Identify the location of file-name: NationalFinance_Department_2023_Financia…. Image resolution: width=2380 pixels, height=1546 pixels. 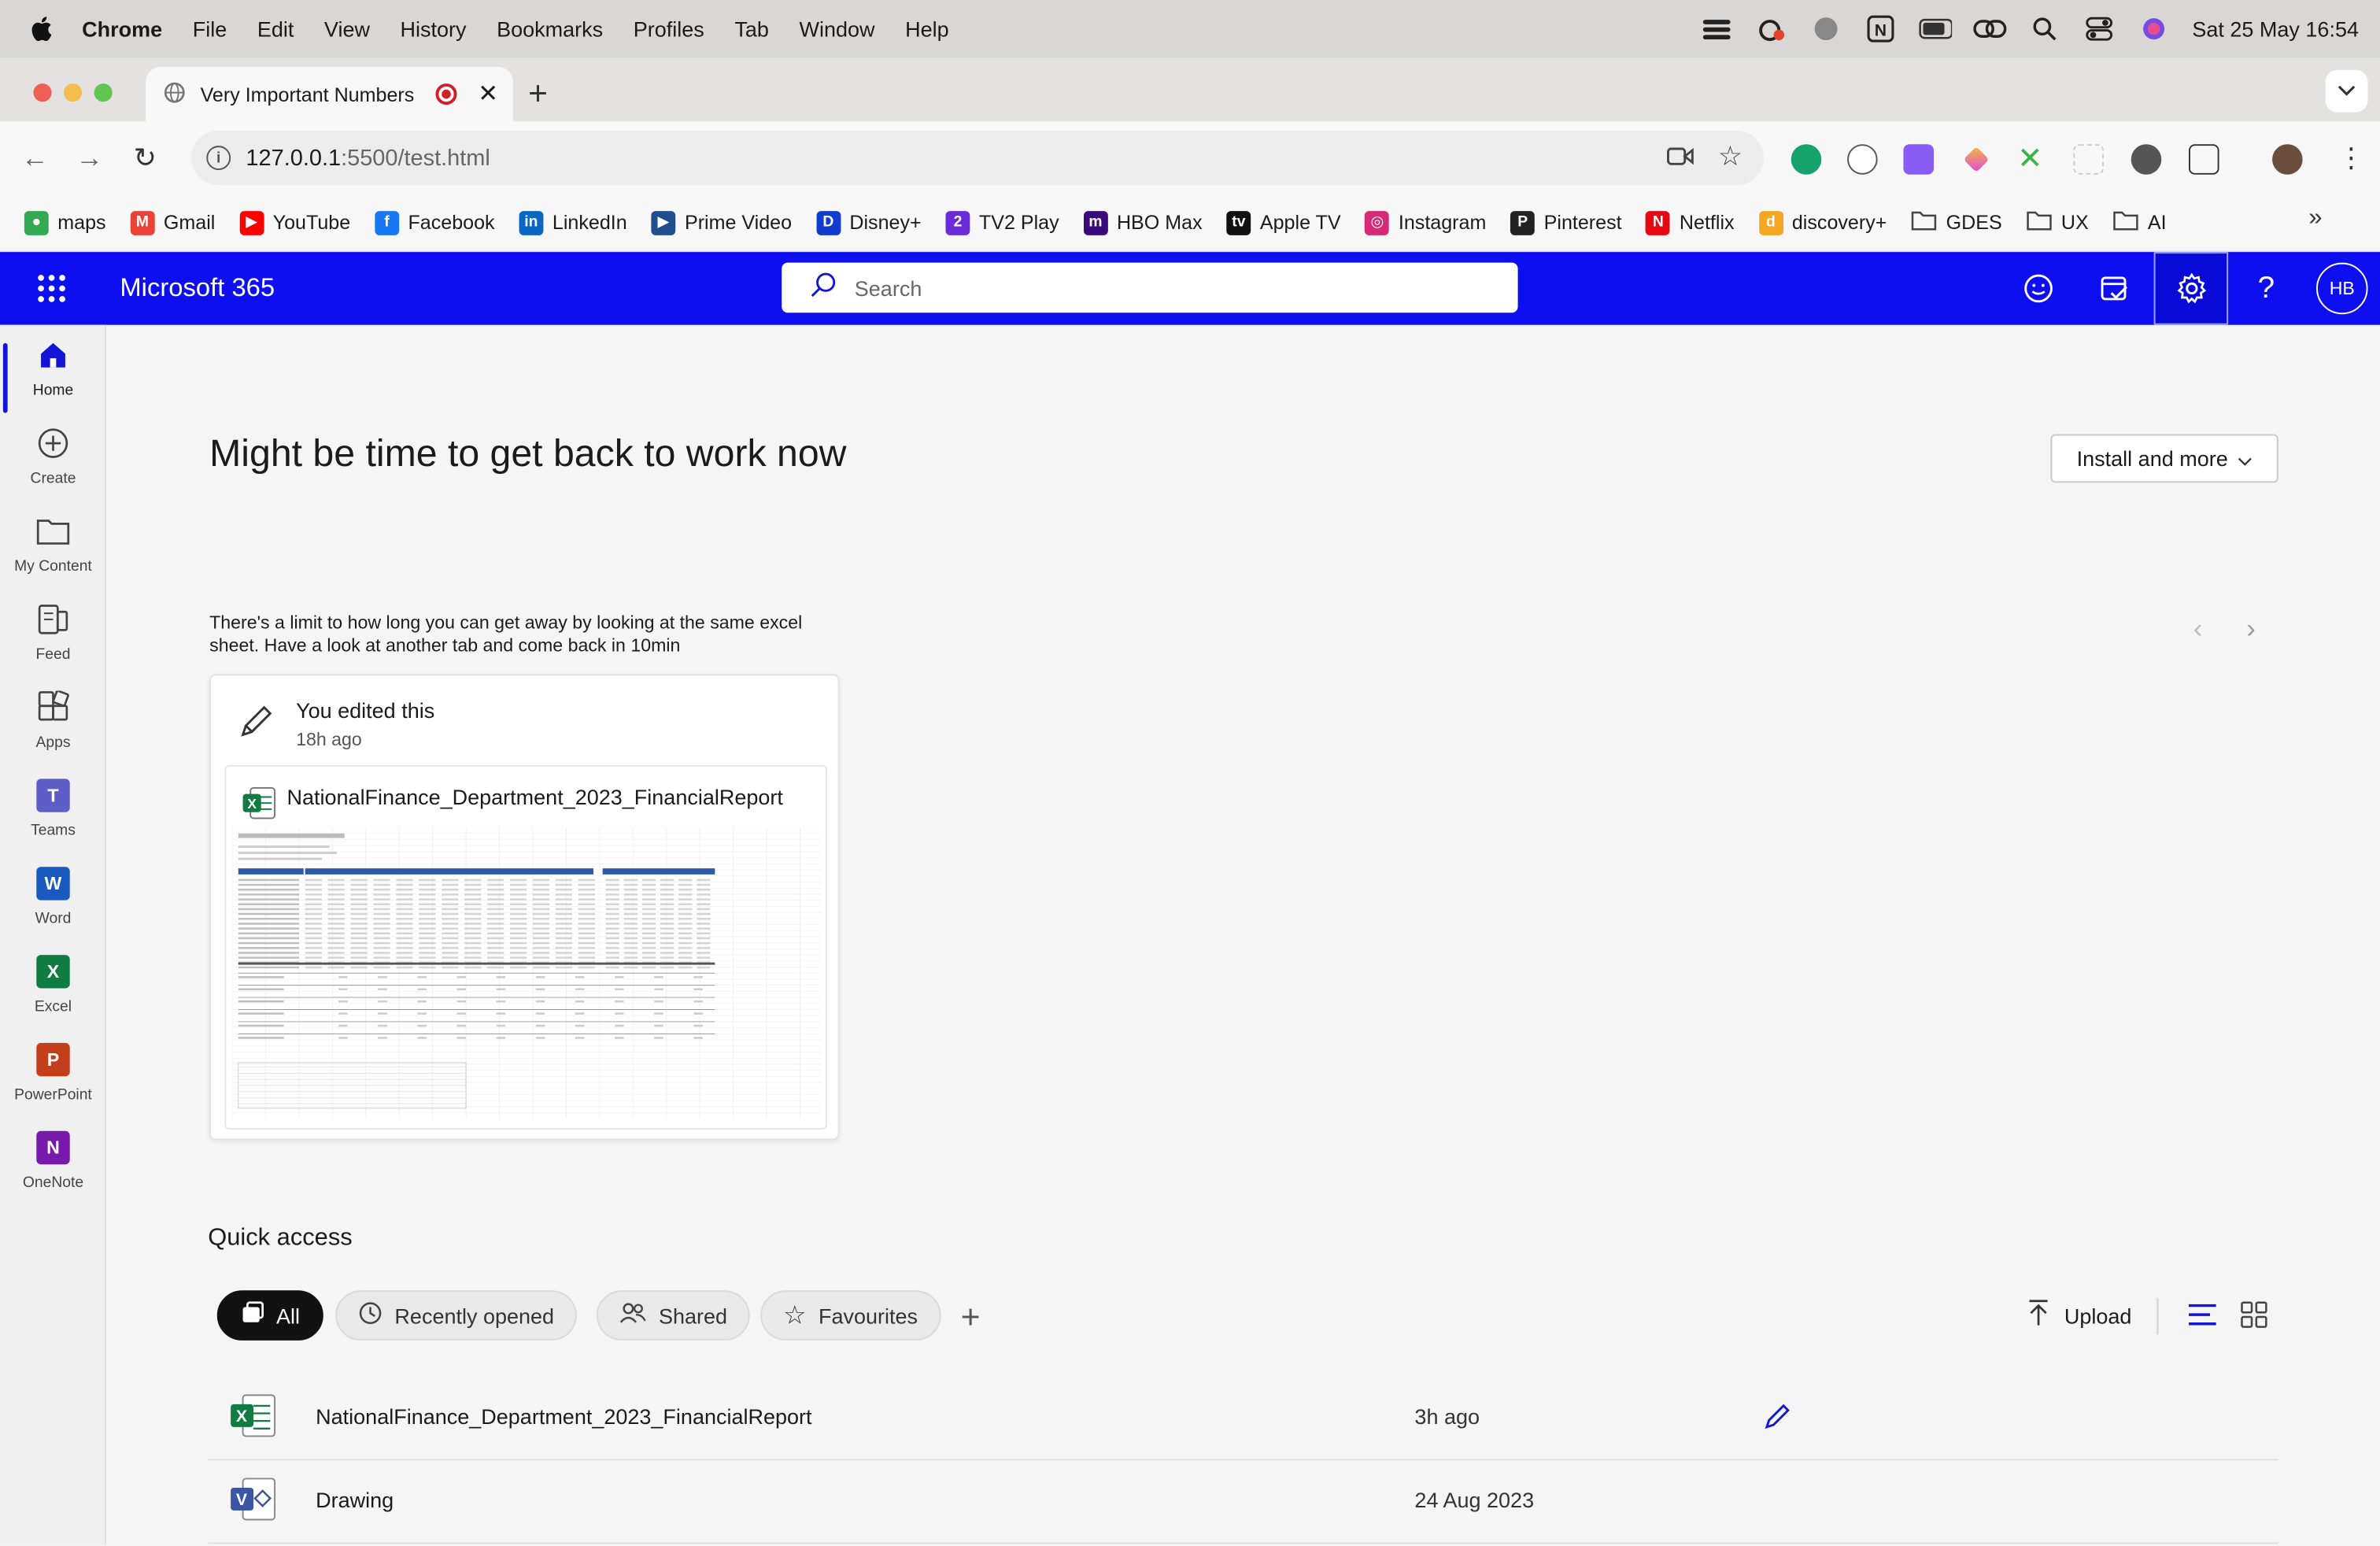
(563, 1417).